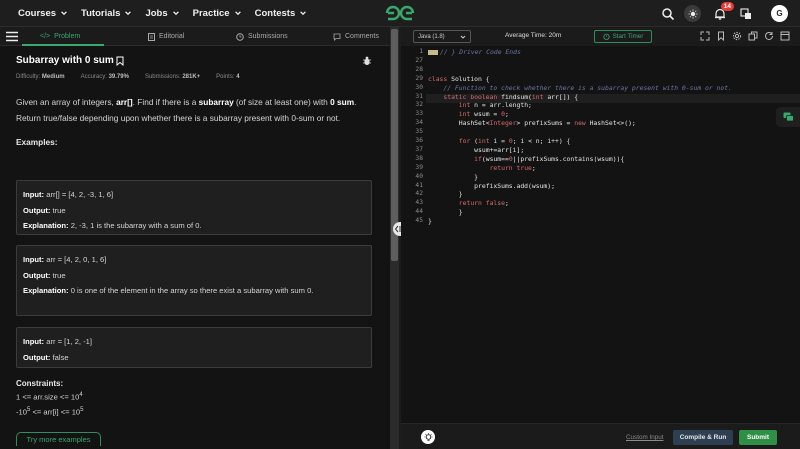  What do you see at coordinates (195, 60) in the screenshot?
I see `problem-title-row: Subarray with 0 sum` at bounding box center [195, 60].